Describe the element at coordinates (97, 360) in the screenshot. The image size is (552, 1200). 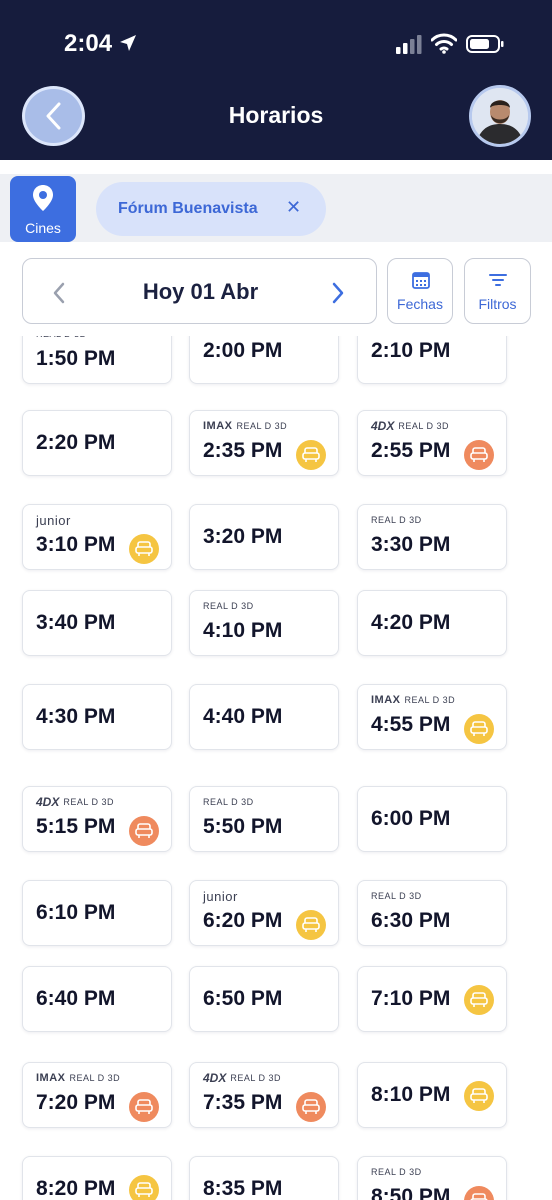
I see `showtime-slot: REAL D 3D 1:50 PM` at that location.